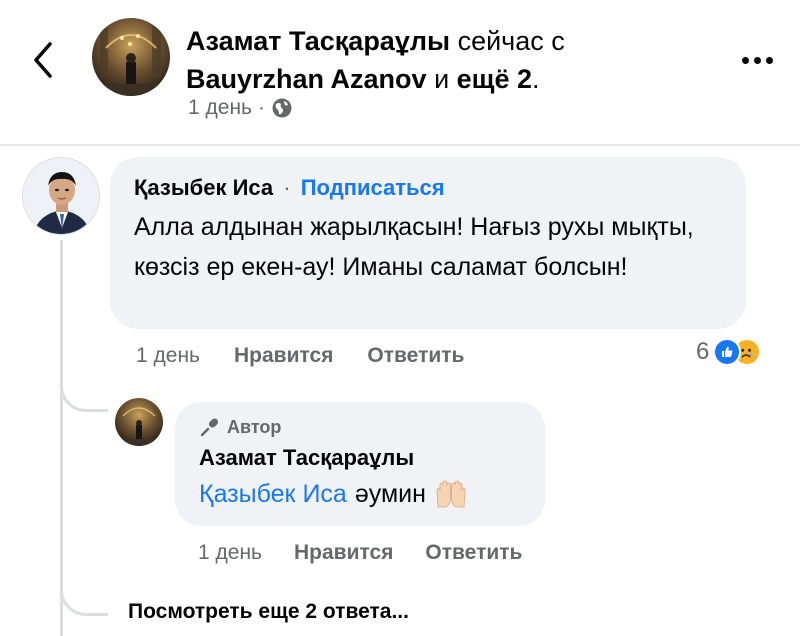 The height and width of the screenshot is (636, 800). I want to click on reactions-summary: 6, so click(729, 352).